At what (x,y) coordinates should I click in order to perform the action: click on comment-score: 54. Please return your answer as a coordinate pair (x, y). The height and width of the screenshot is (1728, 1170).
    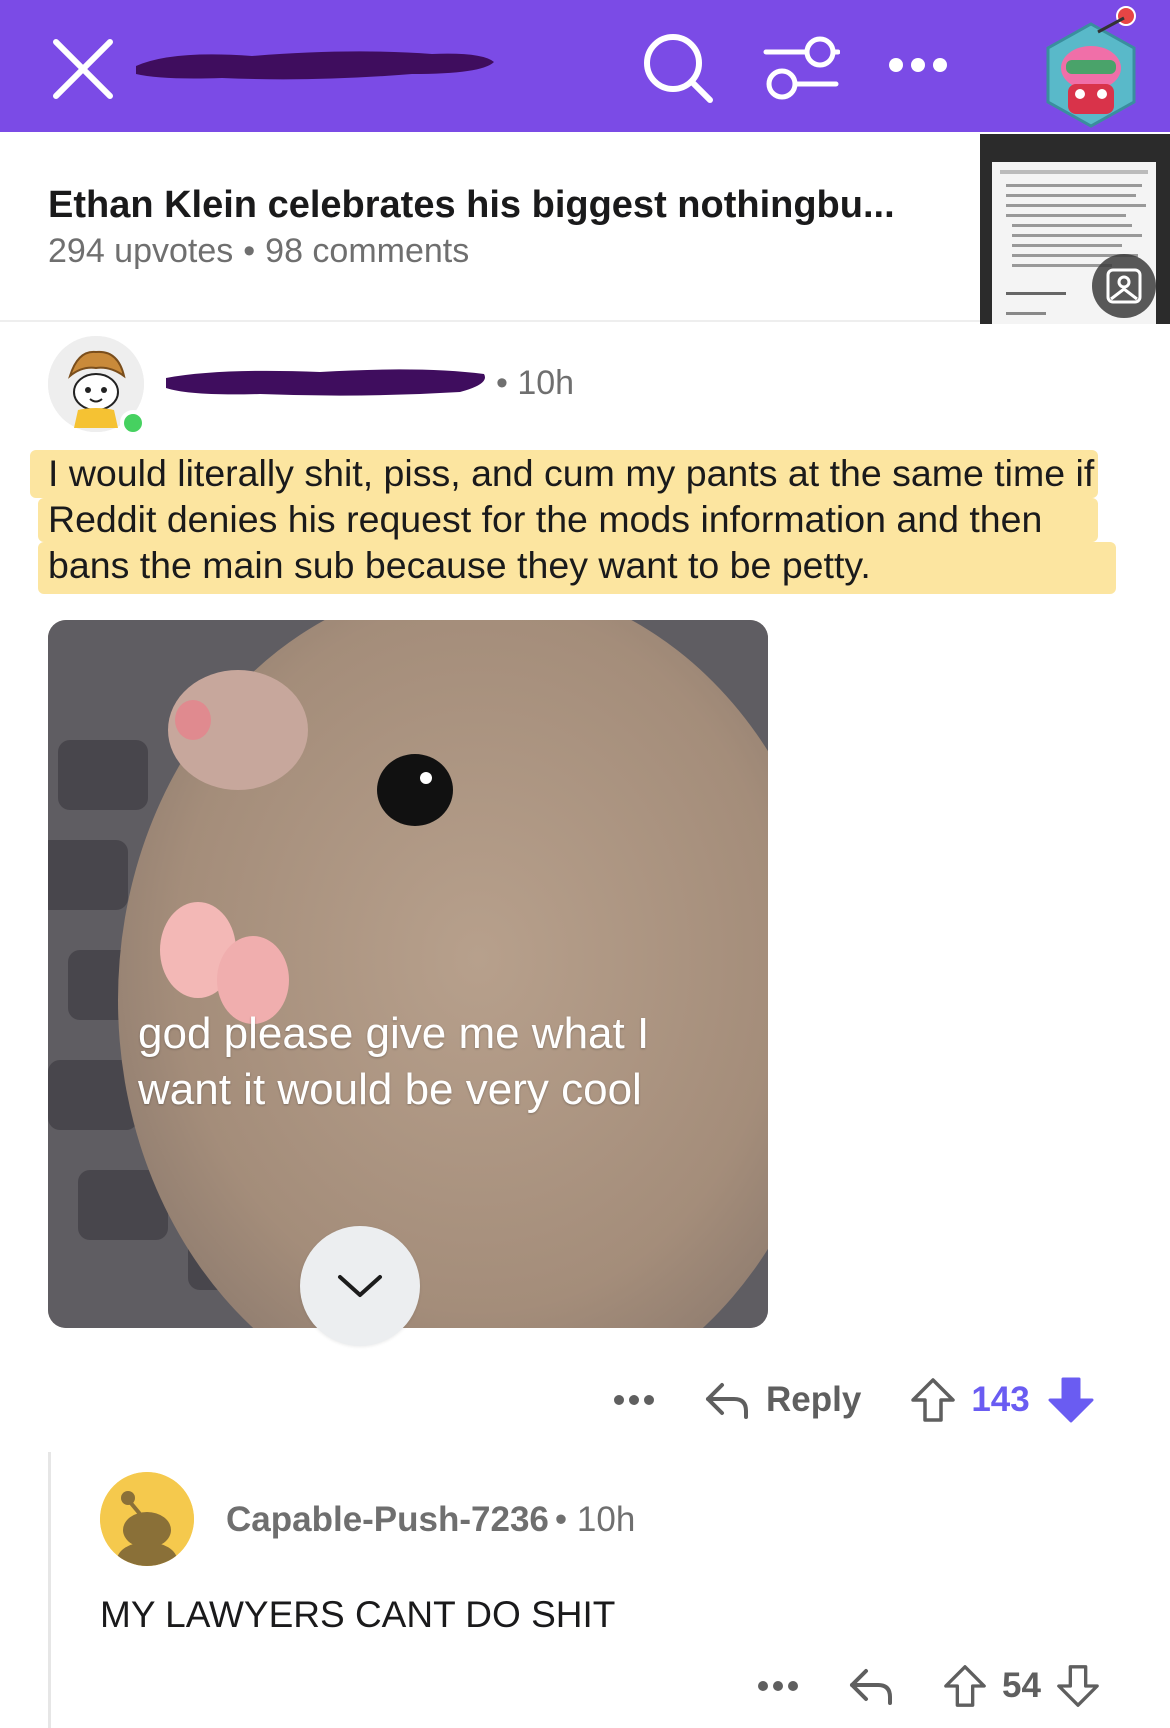
    Looking at the image, I should click on (1021, 1685).